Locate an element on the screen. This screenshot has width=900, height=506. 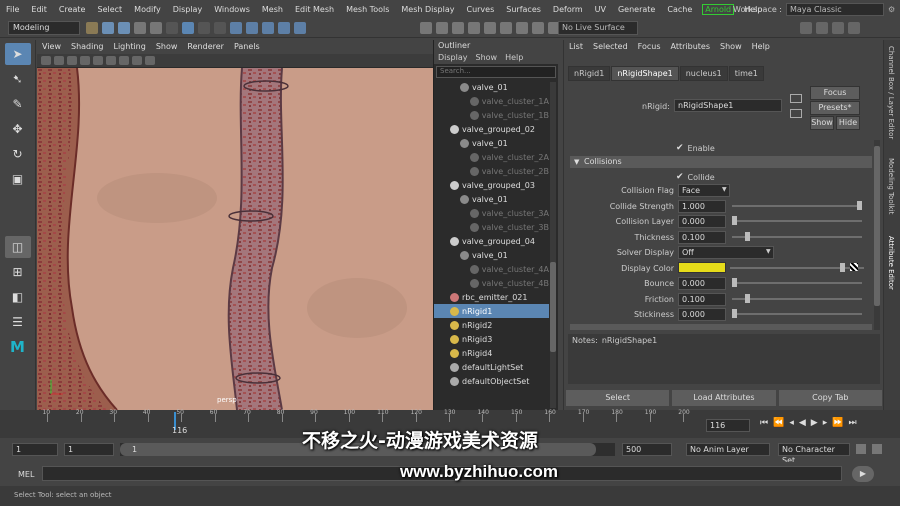
collide-checkbox: ✔ Collide is located at coordinates (695, 177).